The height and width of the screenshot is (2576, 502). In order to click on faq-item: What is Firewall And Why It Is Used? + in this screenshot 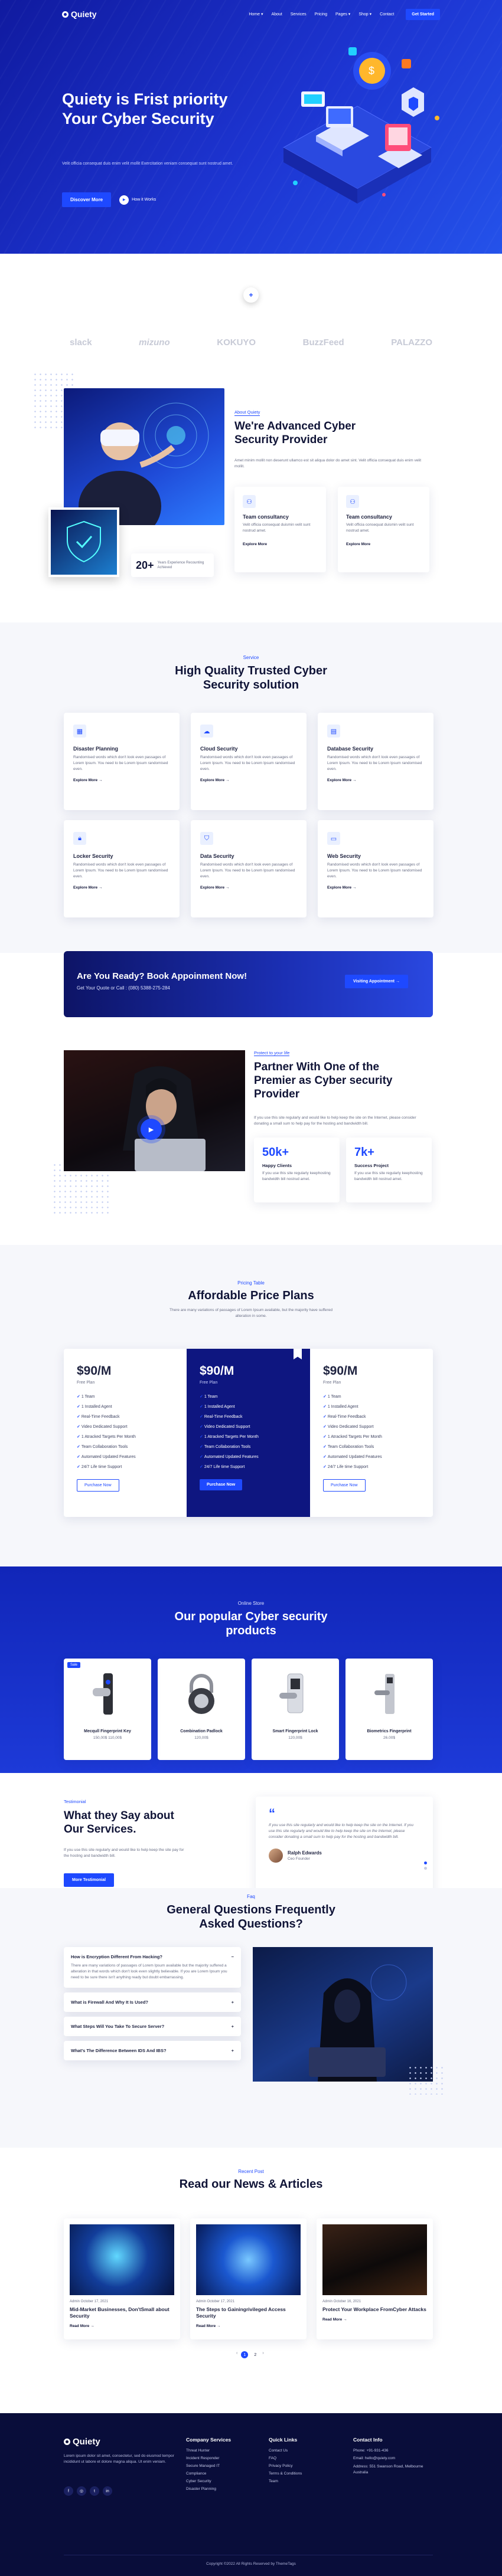, I will do `click(152, 2002)`.